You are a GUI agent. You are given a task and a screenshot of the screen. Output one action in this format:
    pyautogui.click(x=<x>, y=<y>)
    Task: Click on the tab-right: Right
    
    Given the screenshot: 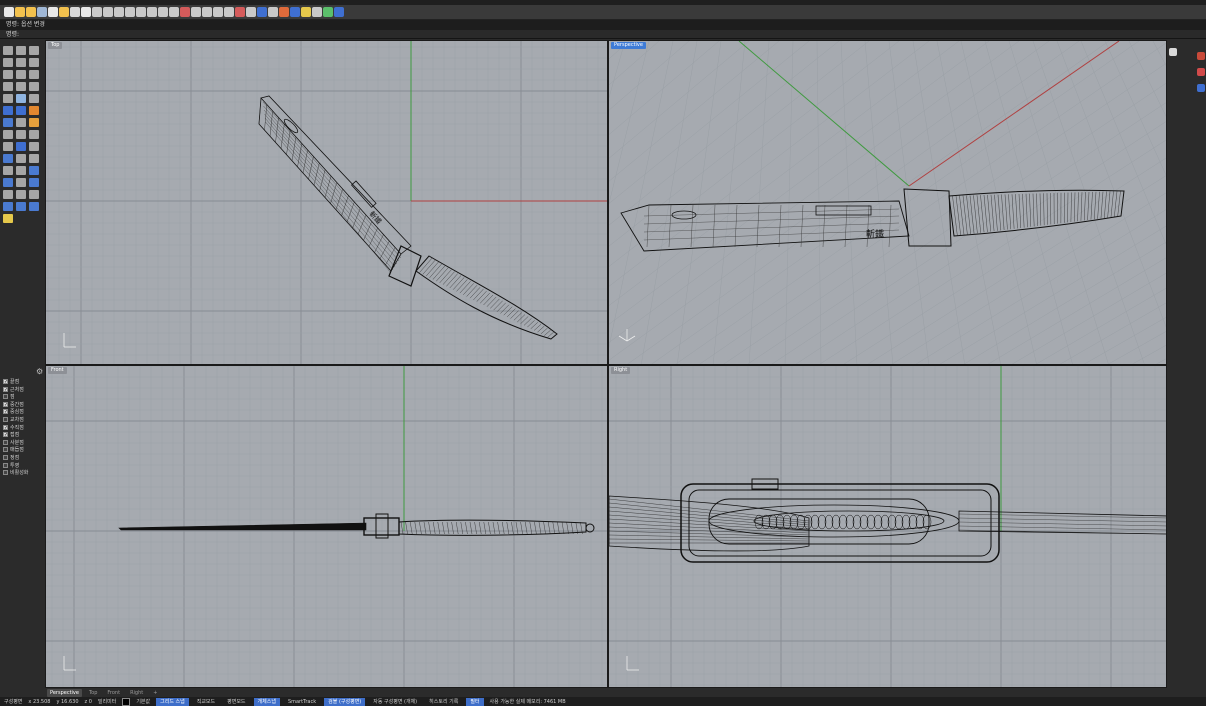 What is the action you would take?
    pyautogui.click(x=136, y=693)
    